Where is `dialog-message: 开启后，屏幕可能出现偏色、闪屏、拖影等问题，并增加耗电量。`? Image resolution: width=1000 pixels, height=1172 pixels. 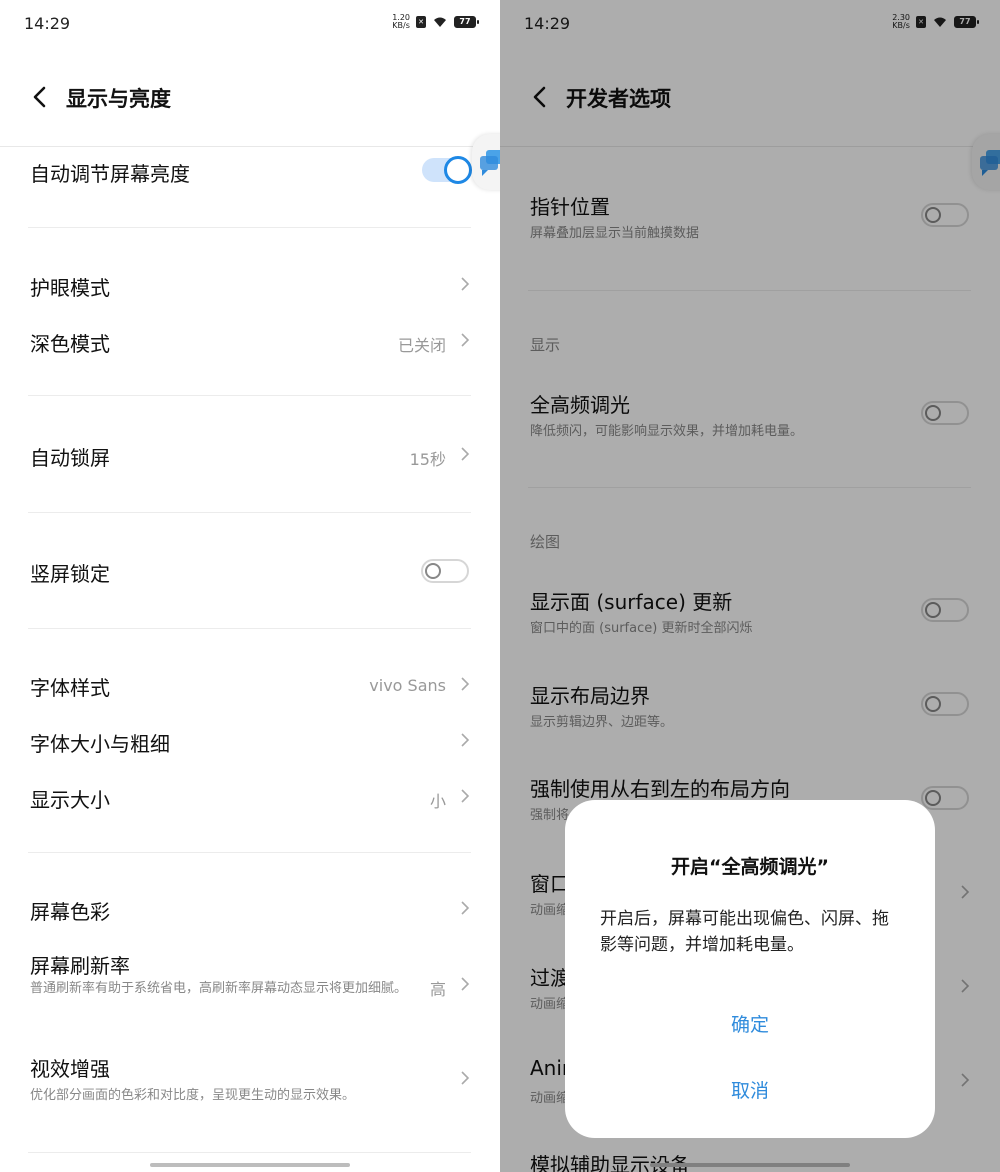
dialog-message: 开启后，屏幕可能出现偏色、闪屏、拖影等问题，并增加耗电量。 is located at coordinates (744, 932).